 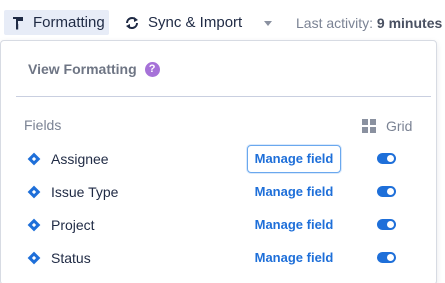 What do you see at coordinates (80, 159) in the screenshot?
I see `field-name: Assignee` at bounding box center [80, 159].